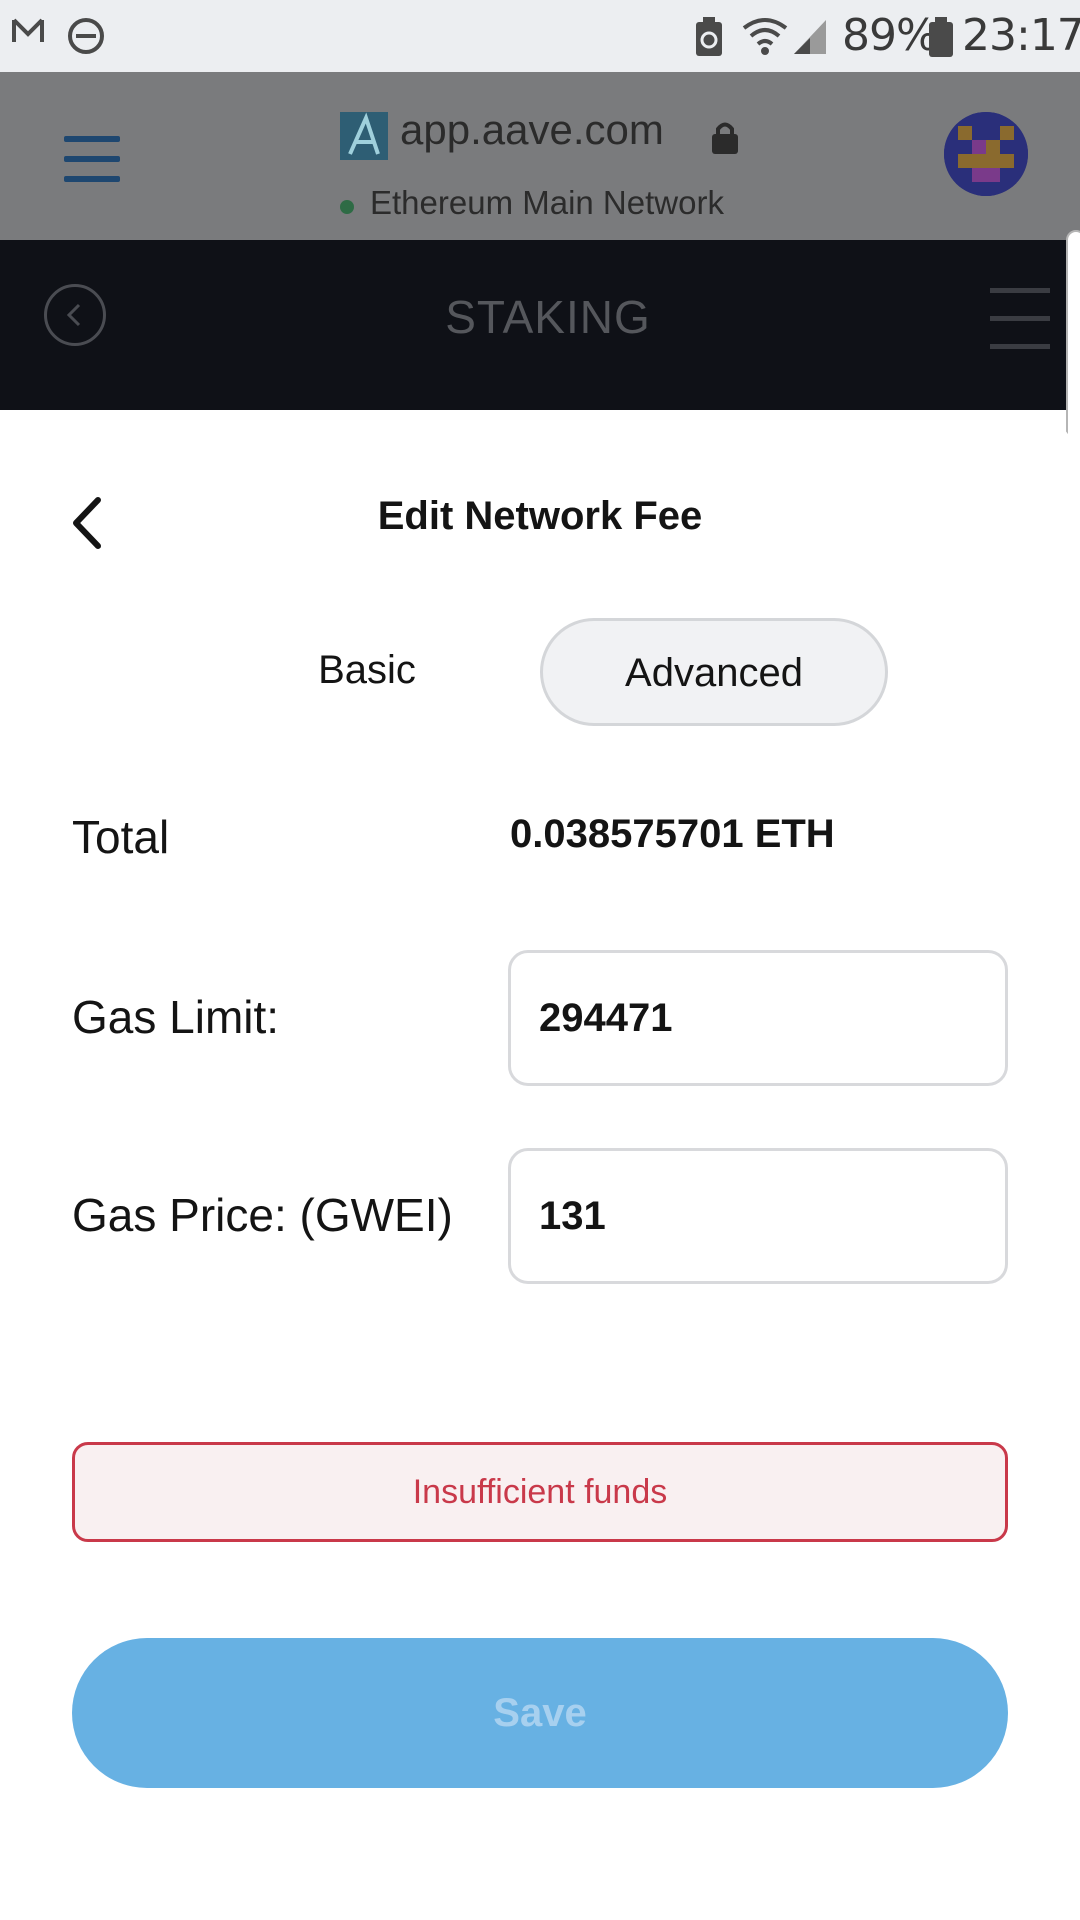 The width and height of the screenshot is (1080, 1920). I want to click on total-value: 0.038575701 ETH, so click(672, 834).